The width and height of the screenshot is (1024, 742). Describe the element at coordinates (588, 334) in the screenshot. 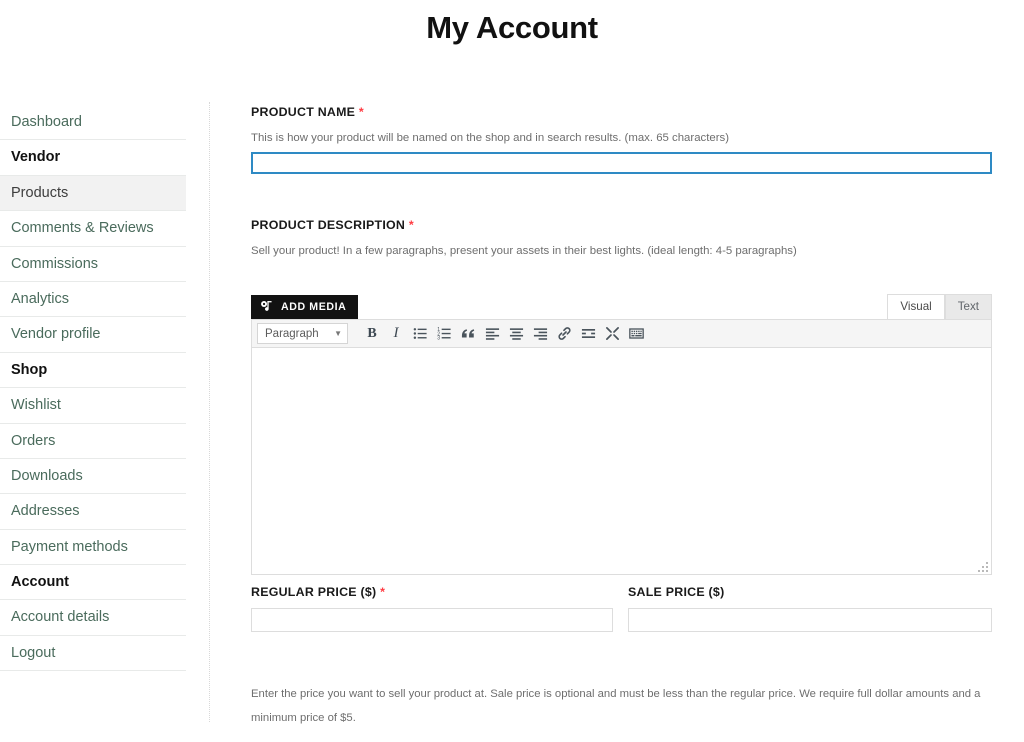

I see `read-more-icon` at that location.